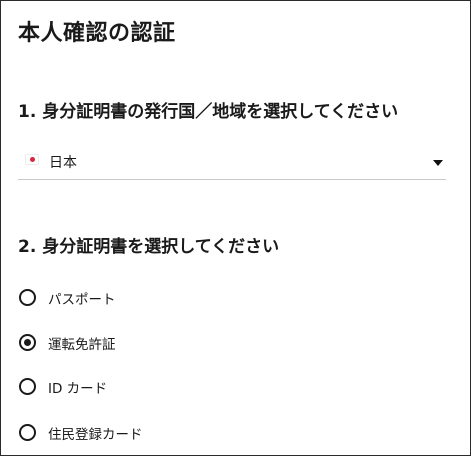 This screenshot has height=456, width=471. What do you see at coordinates (168, 387) in the screenshot?
I see `document-option-id-card: ID カード` at bounding box center [168, 387].